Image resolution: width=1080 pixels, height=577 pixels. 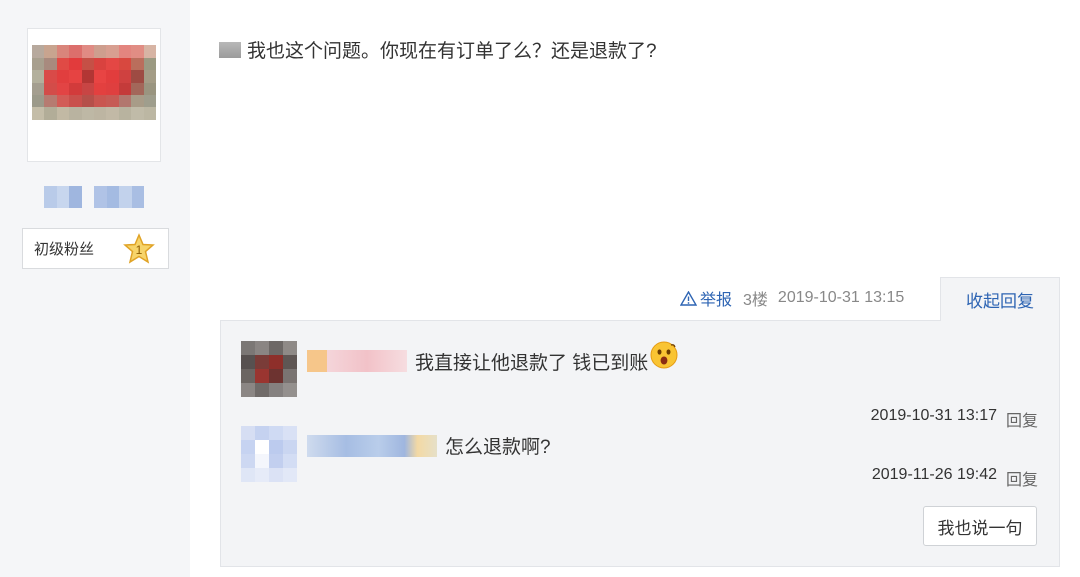 What do you see at coordinates (95, 248) in the screenshot?
I see `fan-level-badge: 初级粉丝 1` at bounding box center [95, 248].